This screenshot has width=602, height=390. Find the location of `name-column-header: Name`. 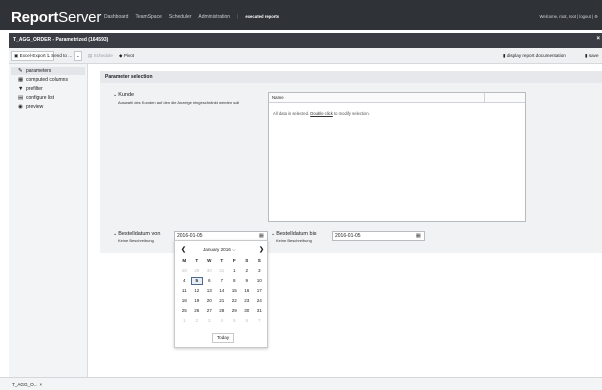

name-column-header: Name is located at coordinates (278, 97).